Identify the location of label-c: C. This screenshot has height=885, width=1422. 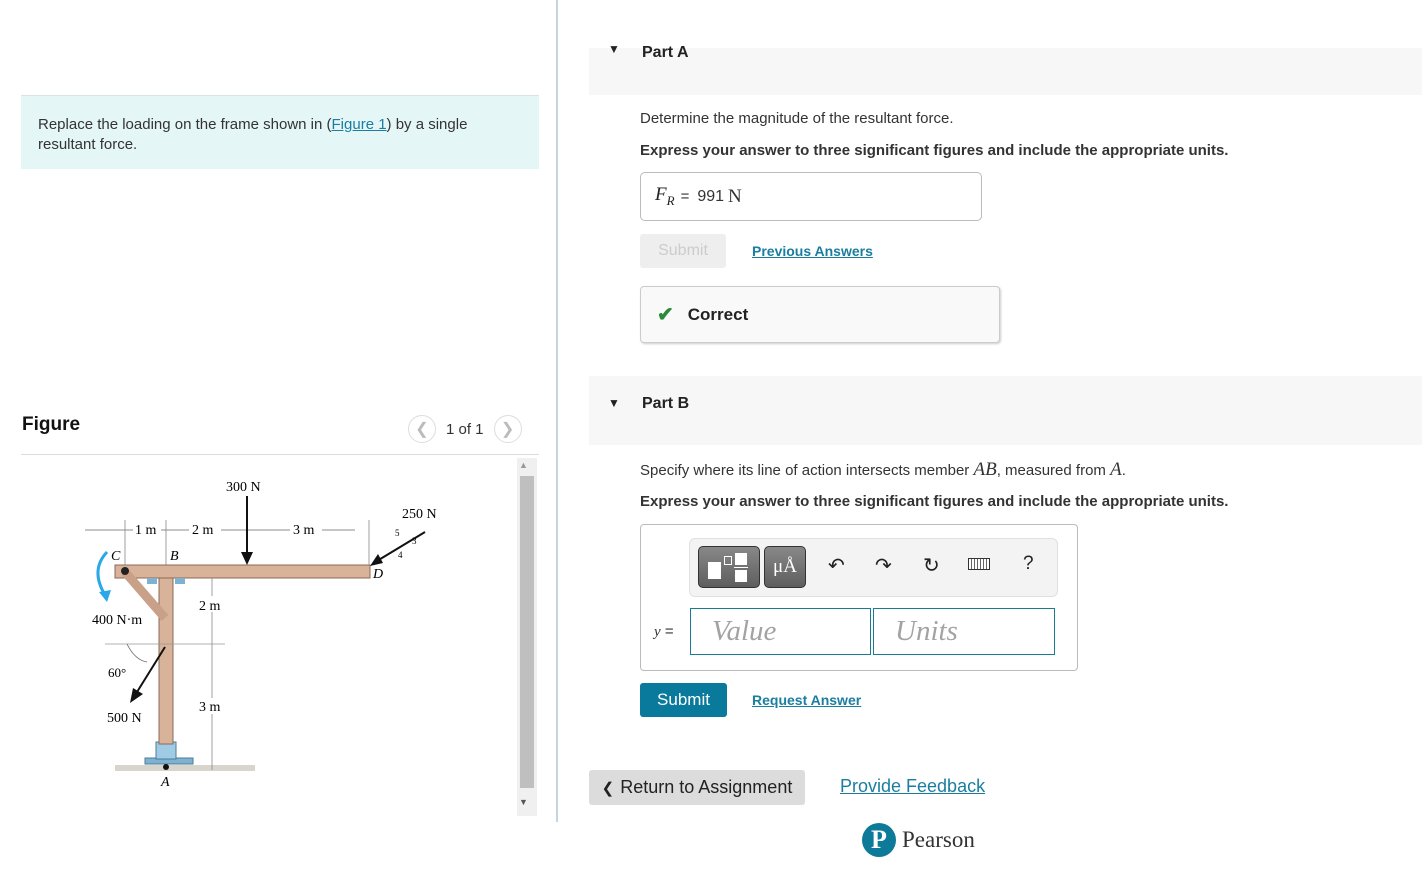
(116, 556).